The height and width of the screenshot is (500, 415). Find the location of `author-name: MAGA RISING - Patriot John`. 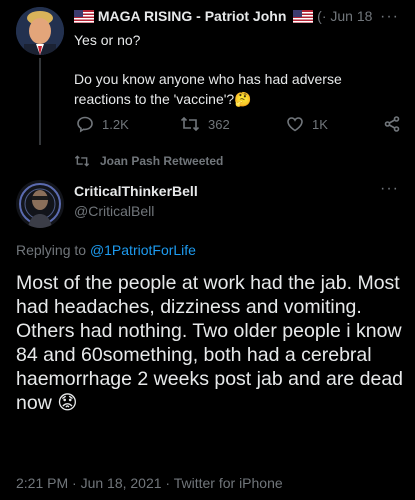

author-name: MAGA RISING - Patriot John is located at coordinates (192, 16).